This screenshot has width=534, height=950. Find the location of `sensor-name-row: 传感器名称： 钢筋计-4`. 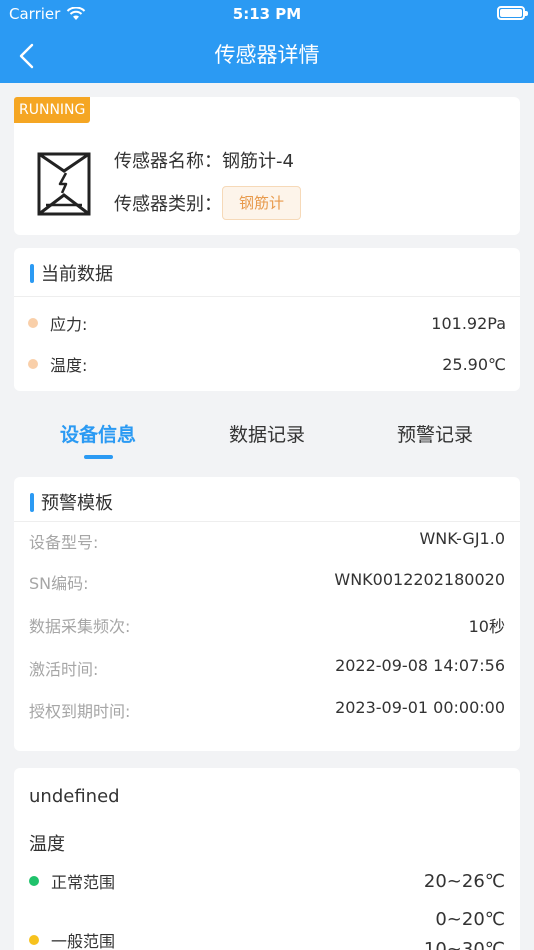

sensor-name-row: 传感器名称： 钢筋计-4 is located at coordinates (204, 160).